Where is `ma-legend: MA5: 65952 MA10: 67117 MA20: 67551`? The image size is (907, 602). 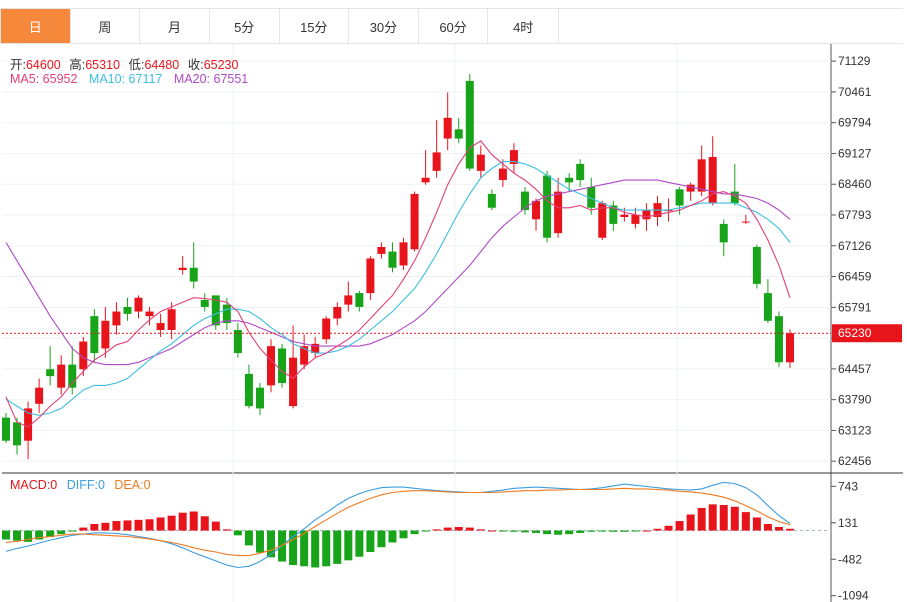
ma-legend: MA5: 65952 MA10: 67117 MA20: 67551 is located at coordinates (129, 79).